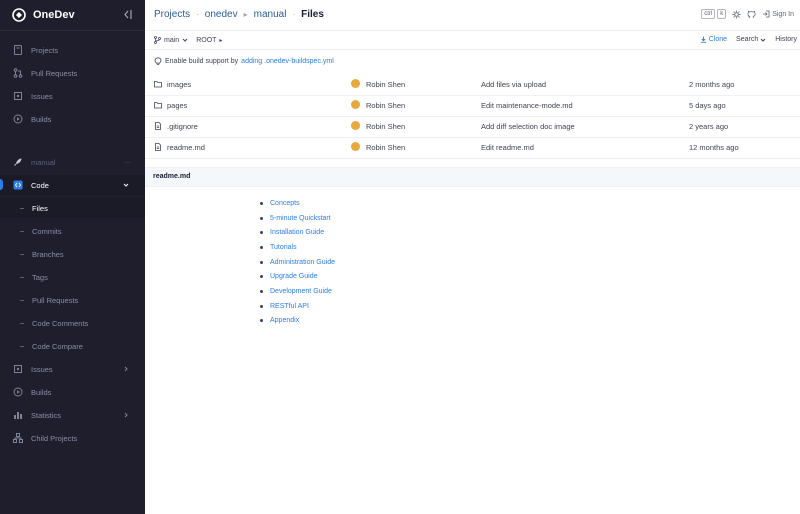 The width and height of the screenshot is (800, 514). What do you see at coordinates (270, 14) in the screenshot?
I see `breadcrumb-manual: manual` at bounding box center [270, 14].